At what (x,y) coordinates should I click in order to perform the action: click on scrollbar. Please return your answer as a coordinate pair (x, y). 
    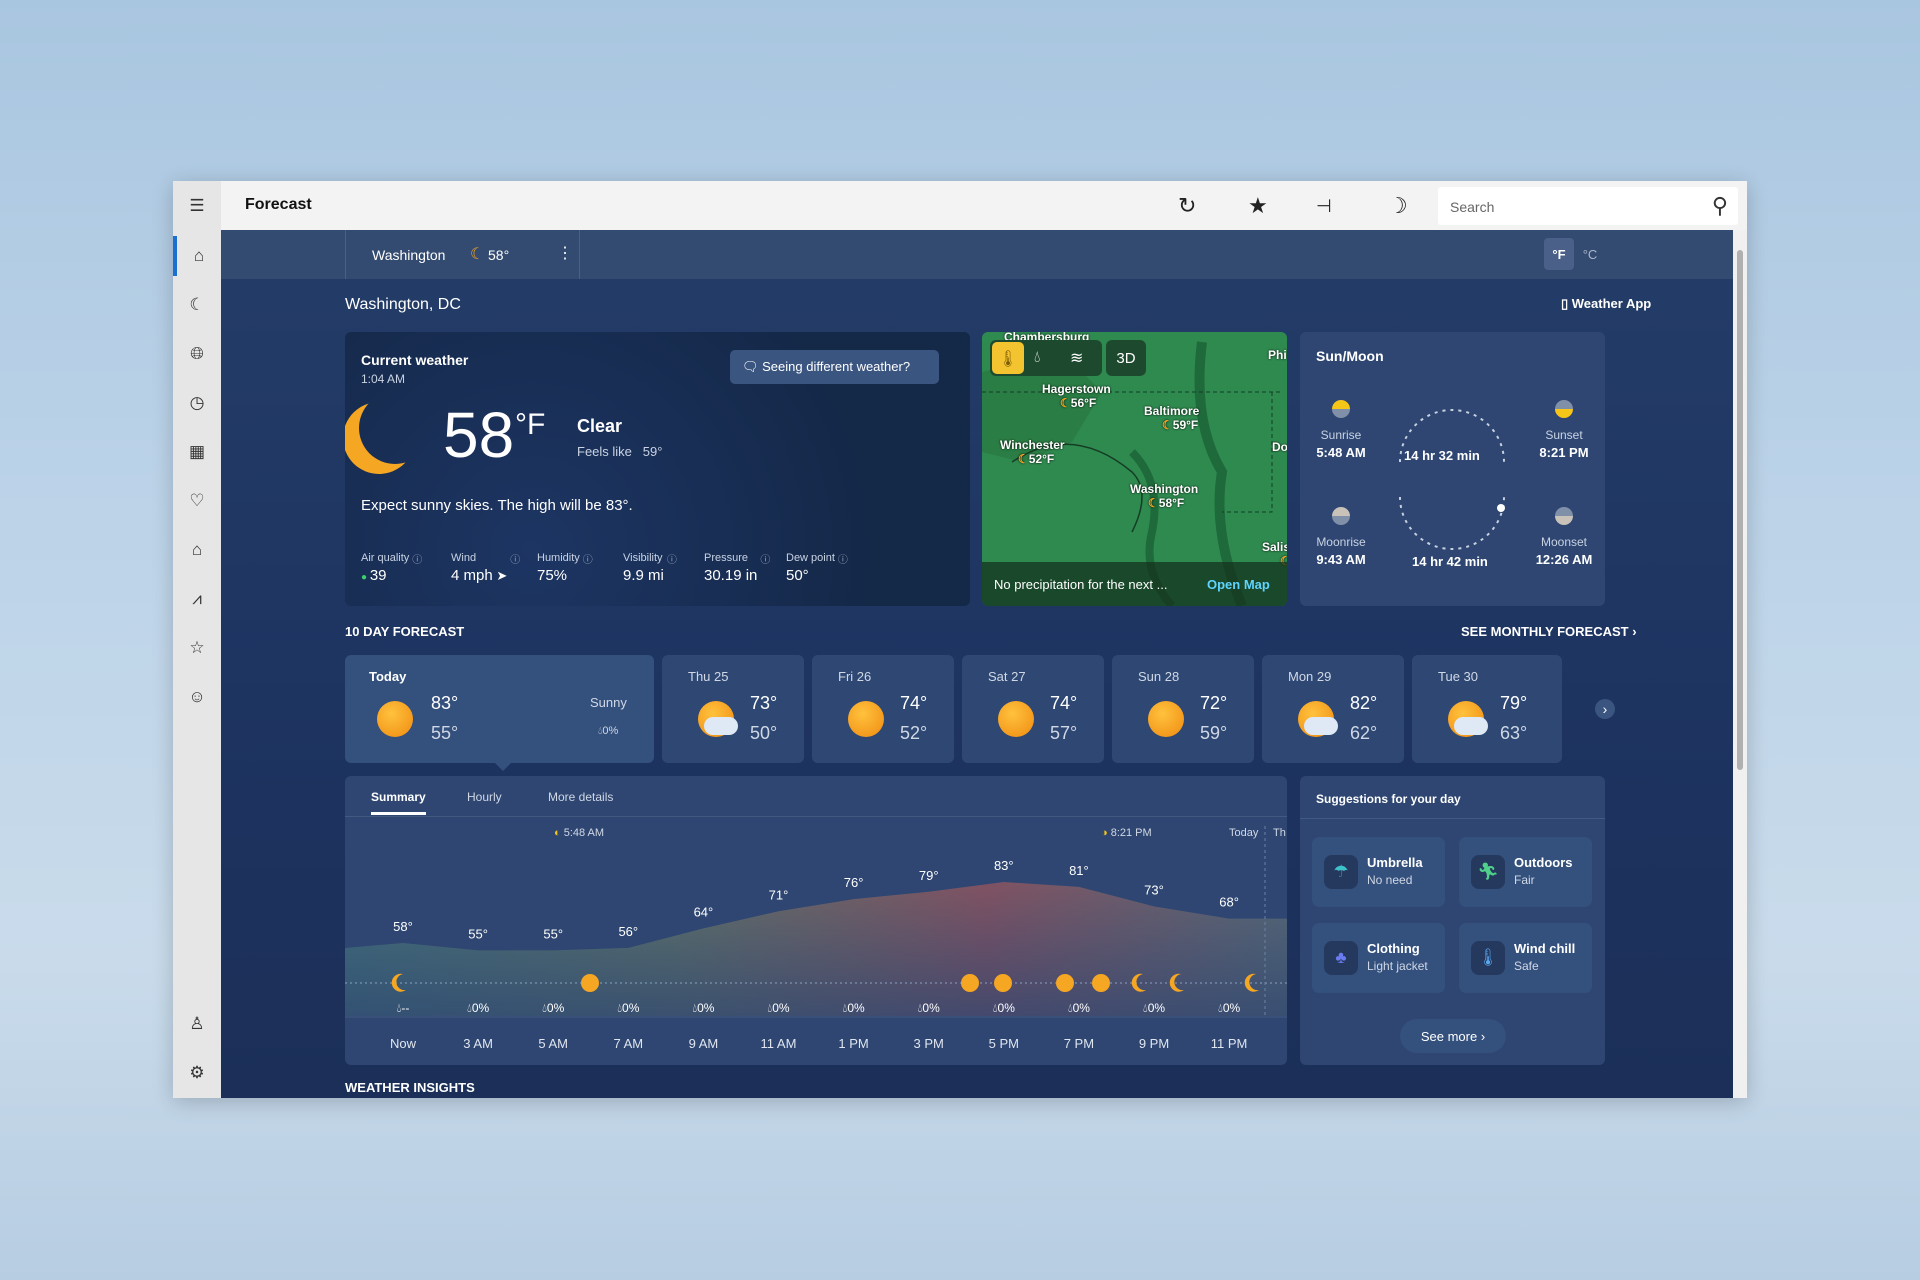
    Looking at the image, I should click on (1740, 664).